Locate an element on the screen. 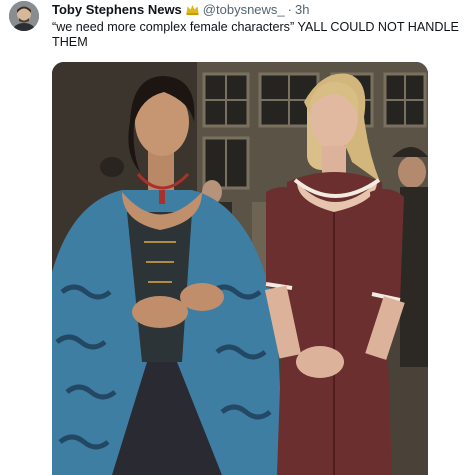 The width and height of the screenshot is (474, 475). author-name: Toby Stephens News is located at coordinates (117, 9).